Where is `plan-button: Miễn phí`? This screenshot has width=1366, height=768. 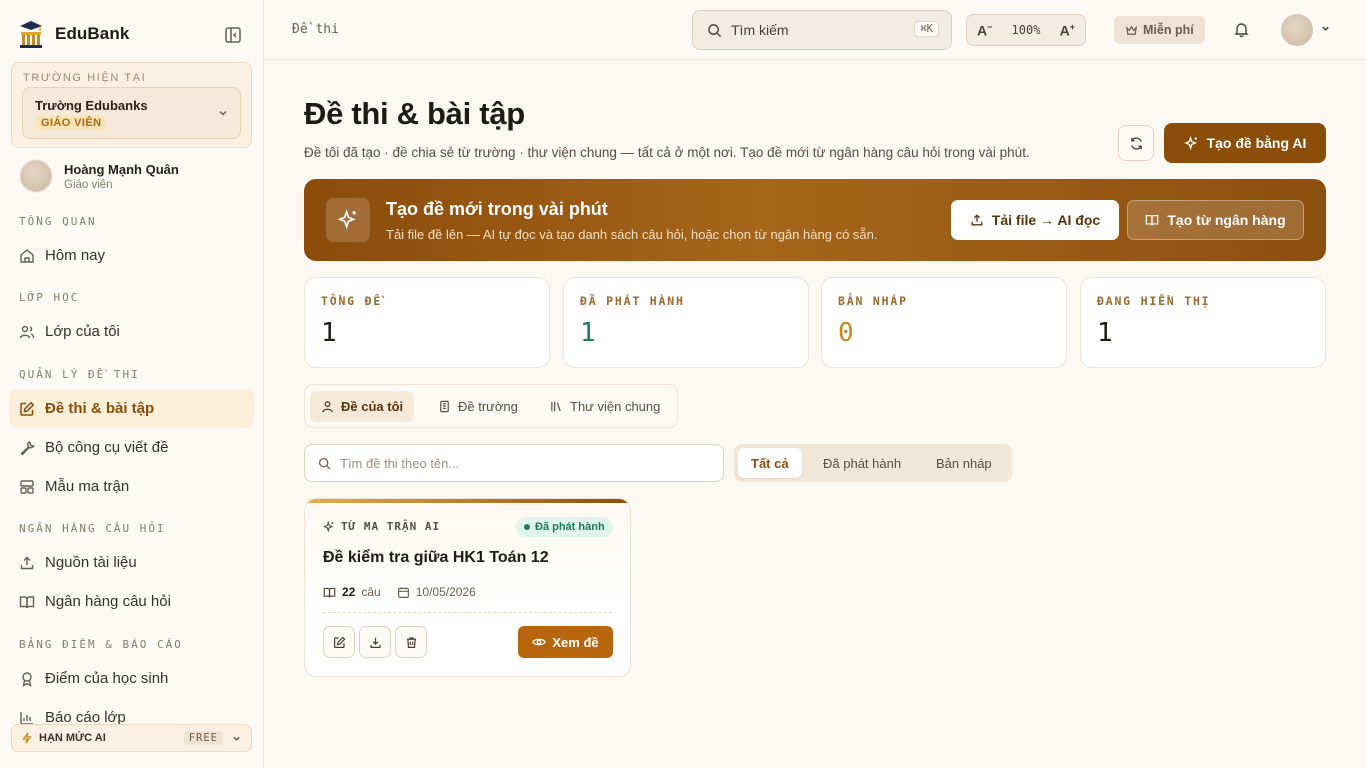
plan-button: Miễn phí is located at coordinates (1159, 30).